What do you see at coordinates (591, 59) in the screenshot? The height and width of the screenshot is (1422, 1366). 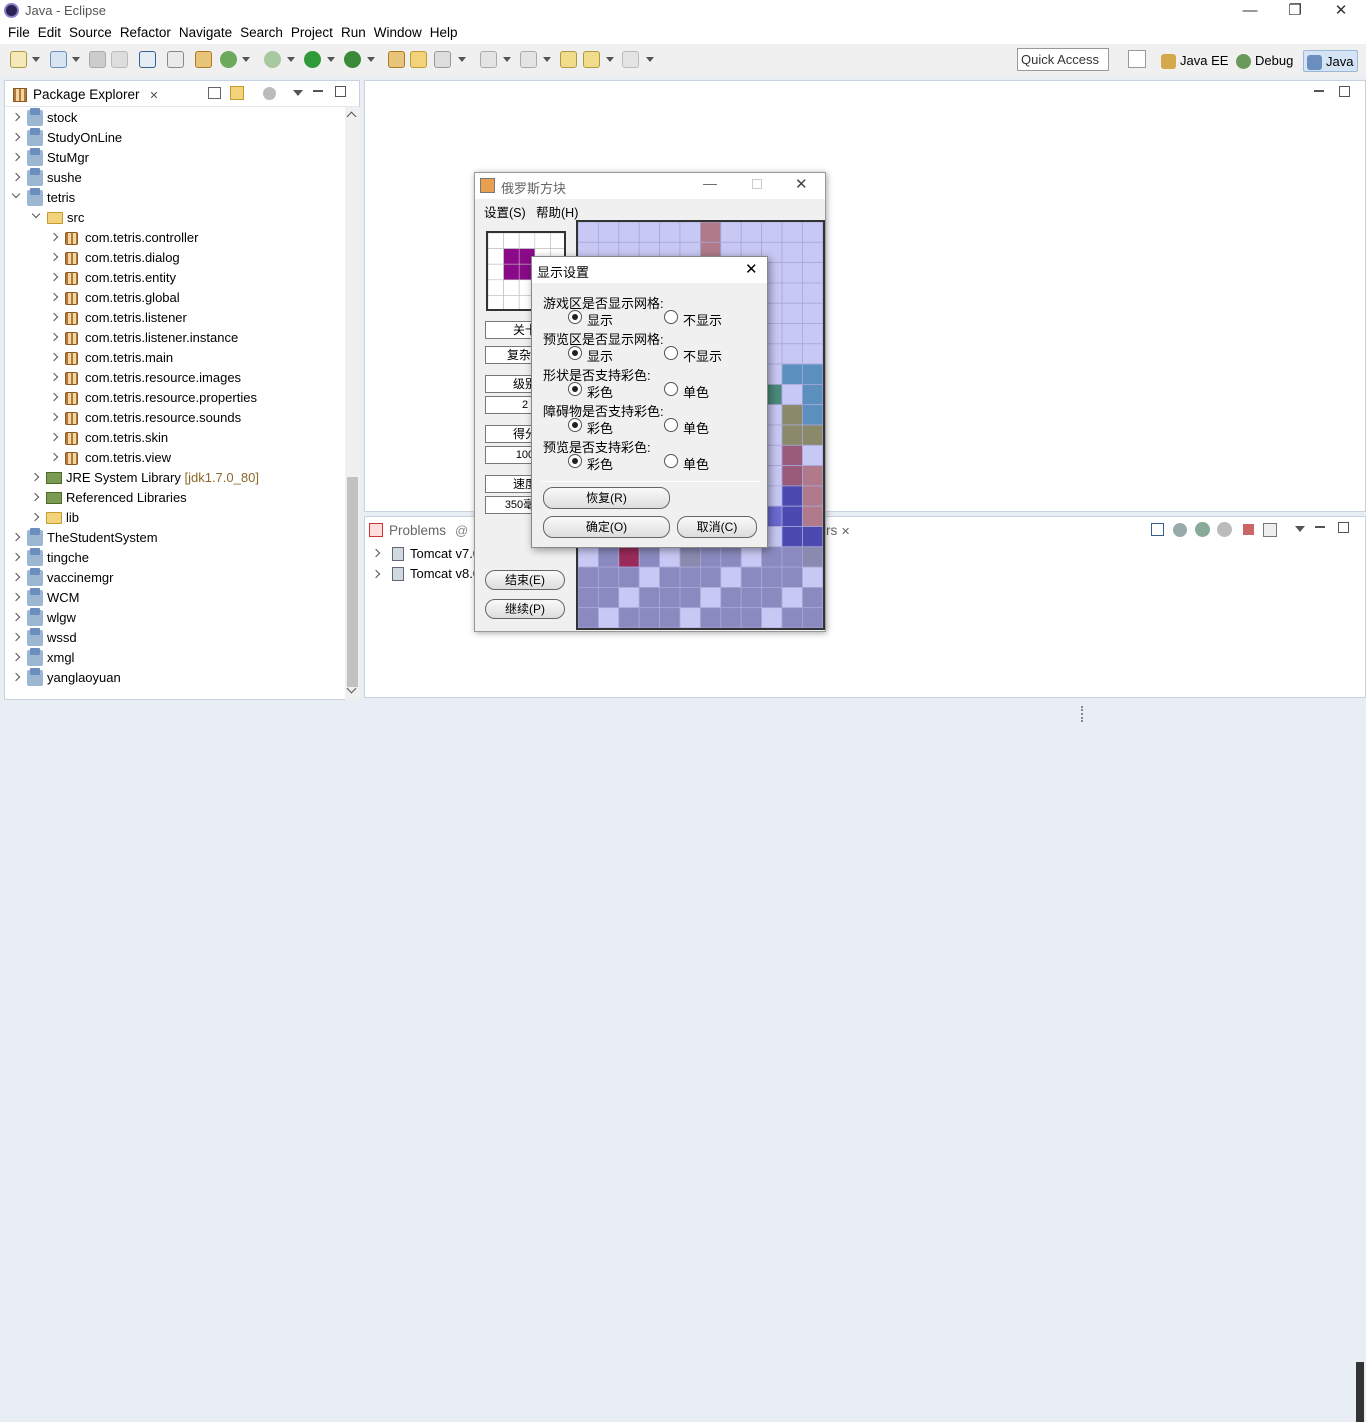 I see `back-icon` at bounding box center [591, 59].